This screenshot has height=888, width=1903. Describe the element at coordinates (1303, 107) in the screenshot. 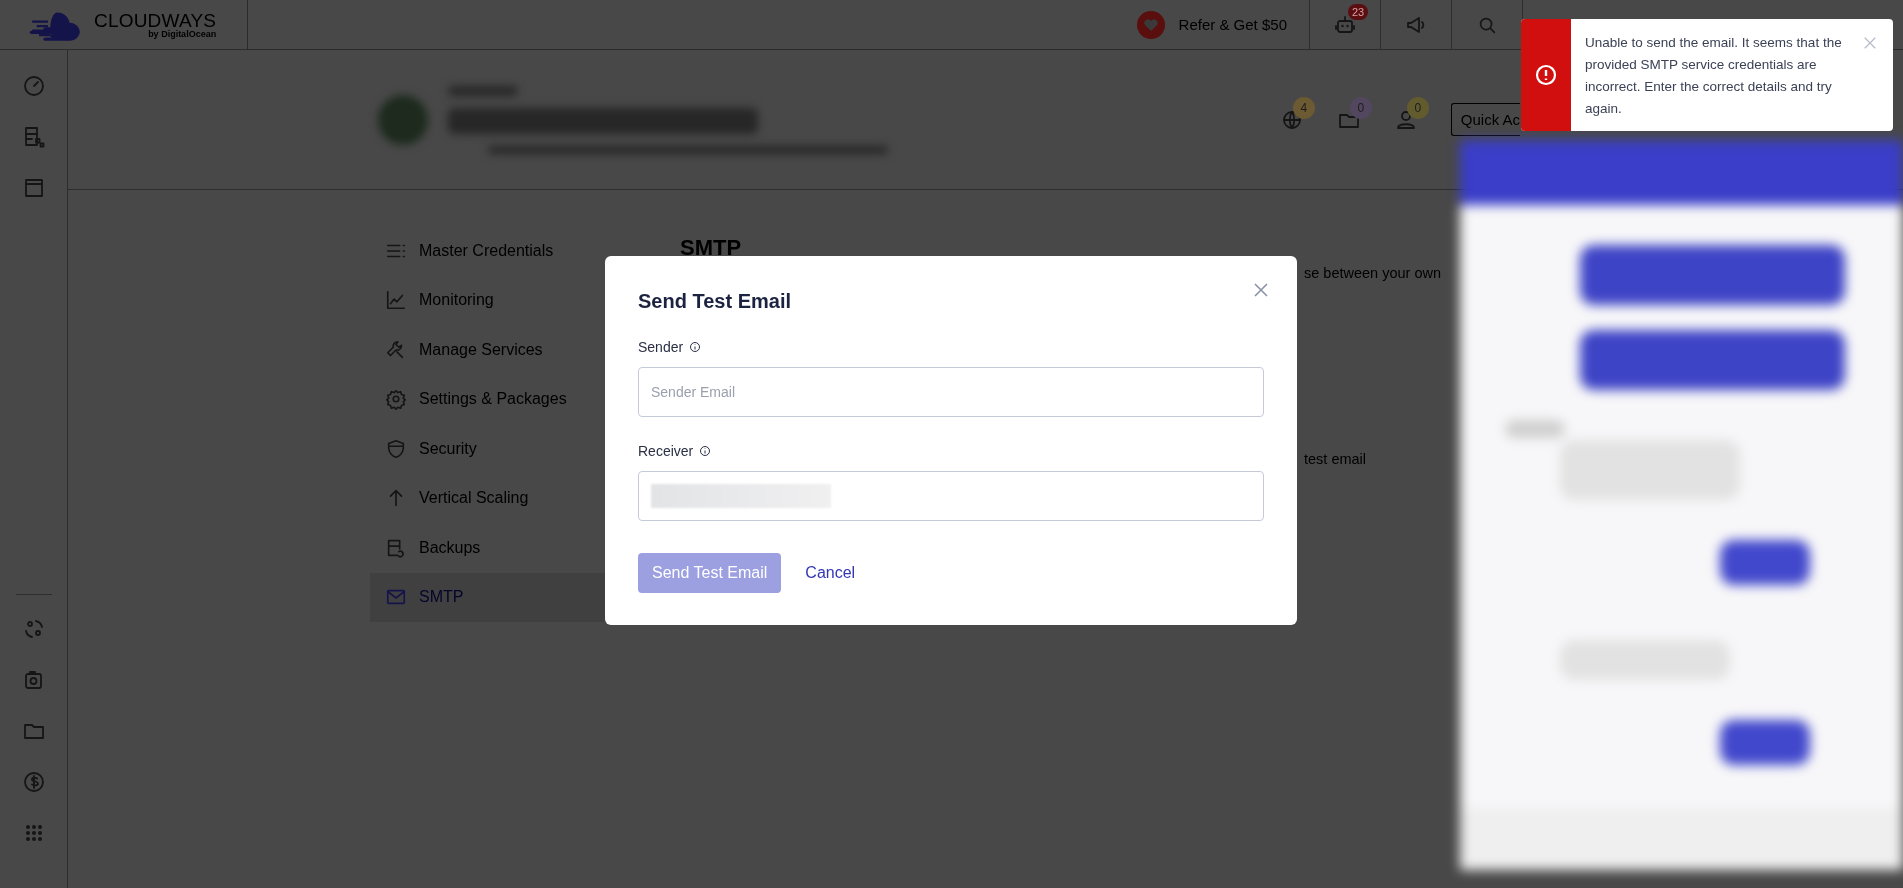

I see `count-badge: 4` at that location.